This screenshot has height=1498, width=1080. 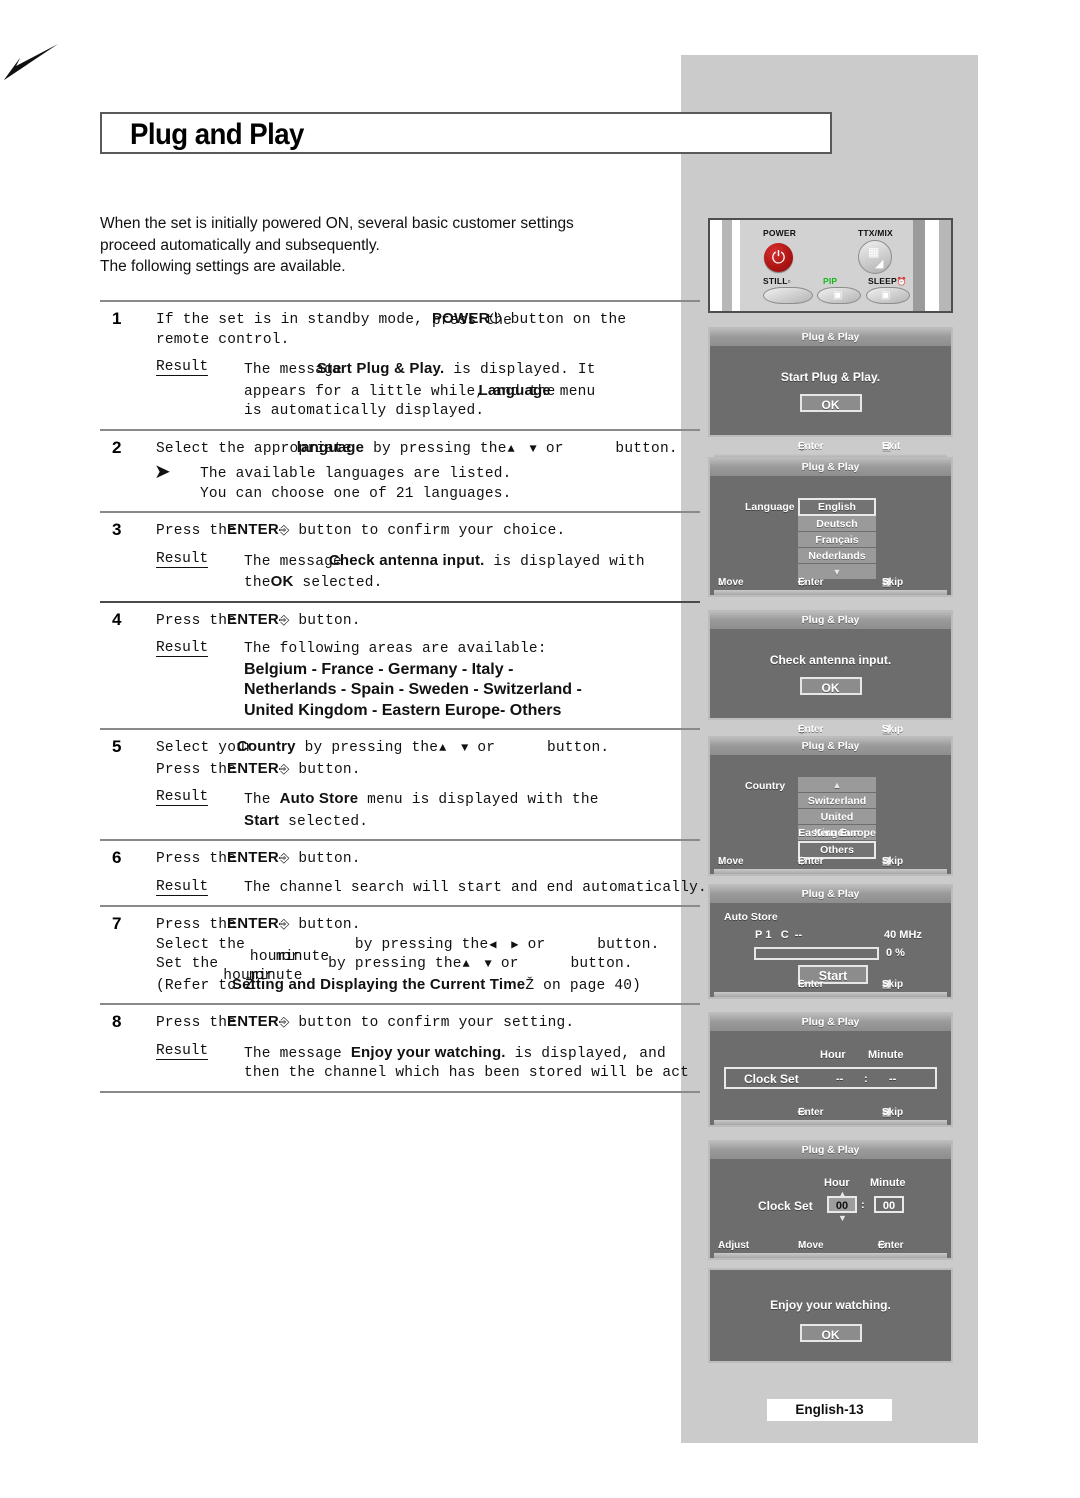 I want to click on country-scroll-up-icon: ▲, so click(x=837, y=785).